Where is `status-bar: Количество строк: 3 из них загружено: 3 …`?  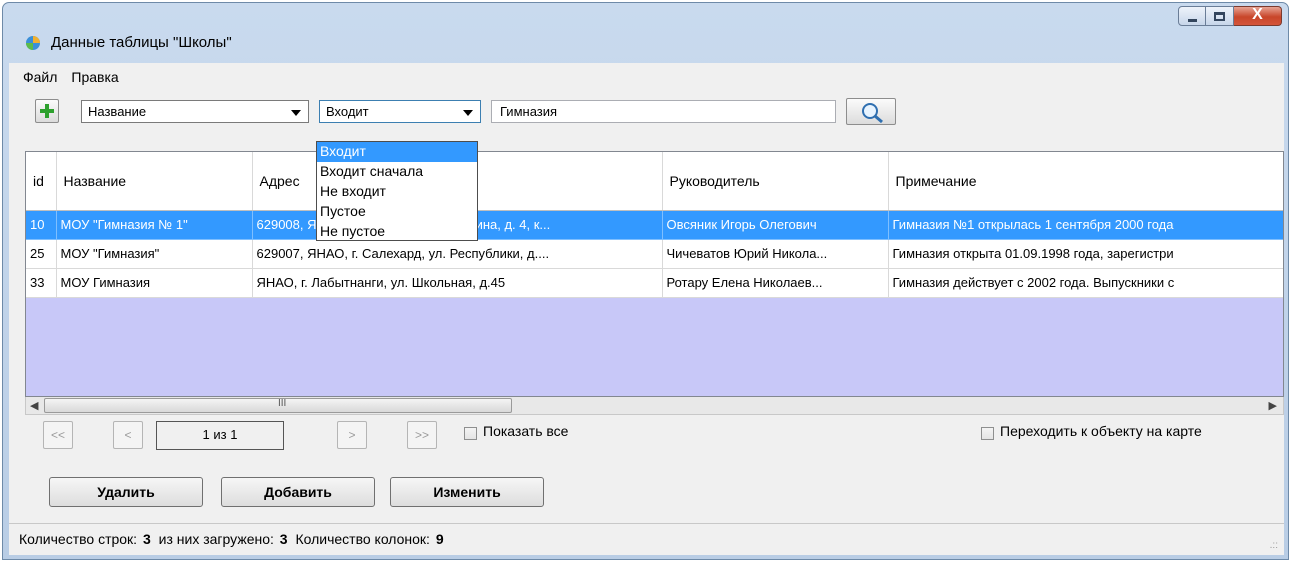
status-bar: Количество строк: 3 из них загружено: 3 … is located at coordinates (646, 539).